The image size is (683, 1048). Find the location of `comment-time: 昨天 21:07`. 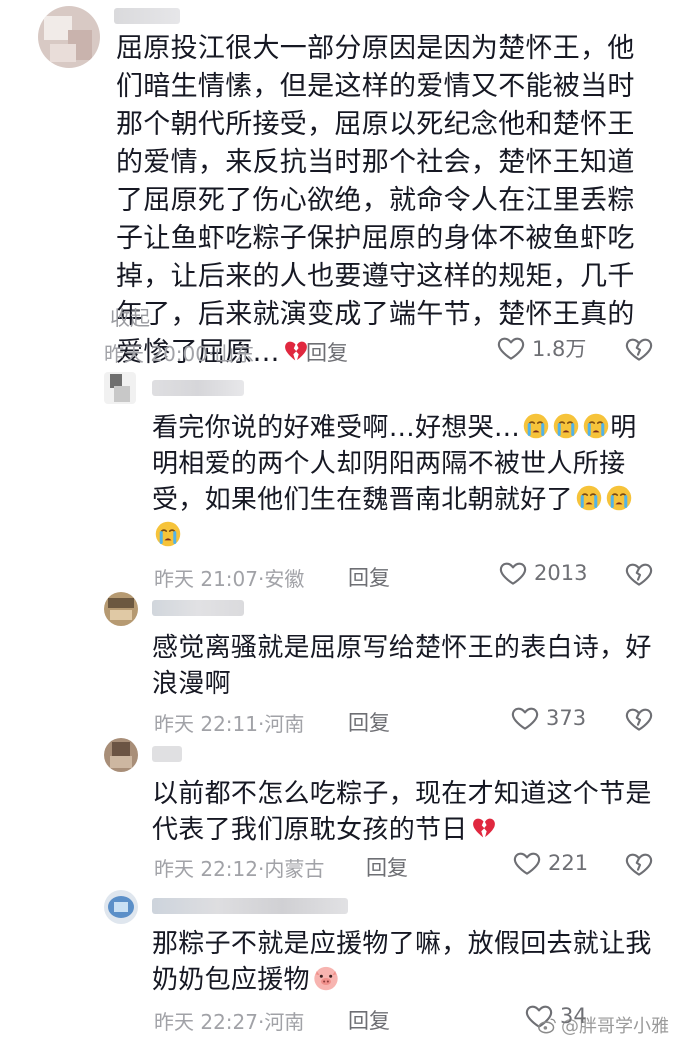

comment-time: 昨天 21:07 is located at coordinates (206, 579).